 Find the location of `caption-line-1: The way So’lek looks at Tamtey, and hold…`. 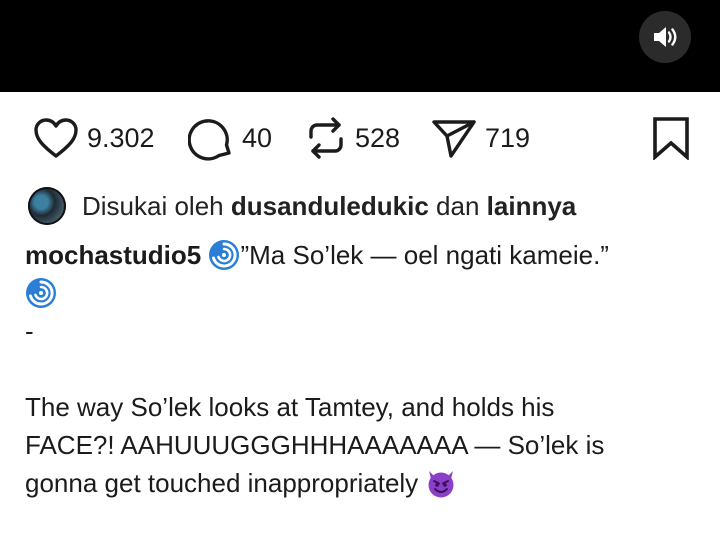

caption-line-1: The way So’lek looks at Tamtey, and hold… is located at coordinates (290, 407).